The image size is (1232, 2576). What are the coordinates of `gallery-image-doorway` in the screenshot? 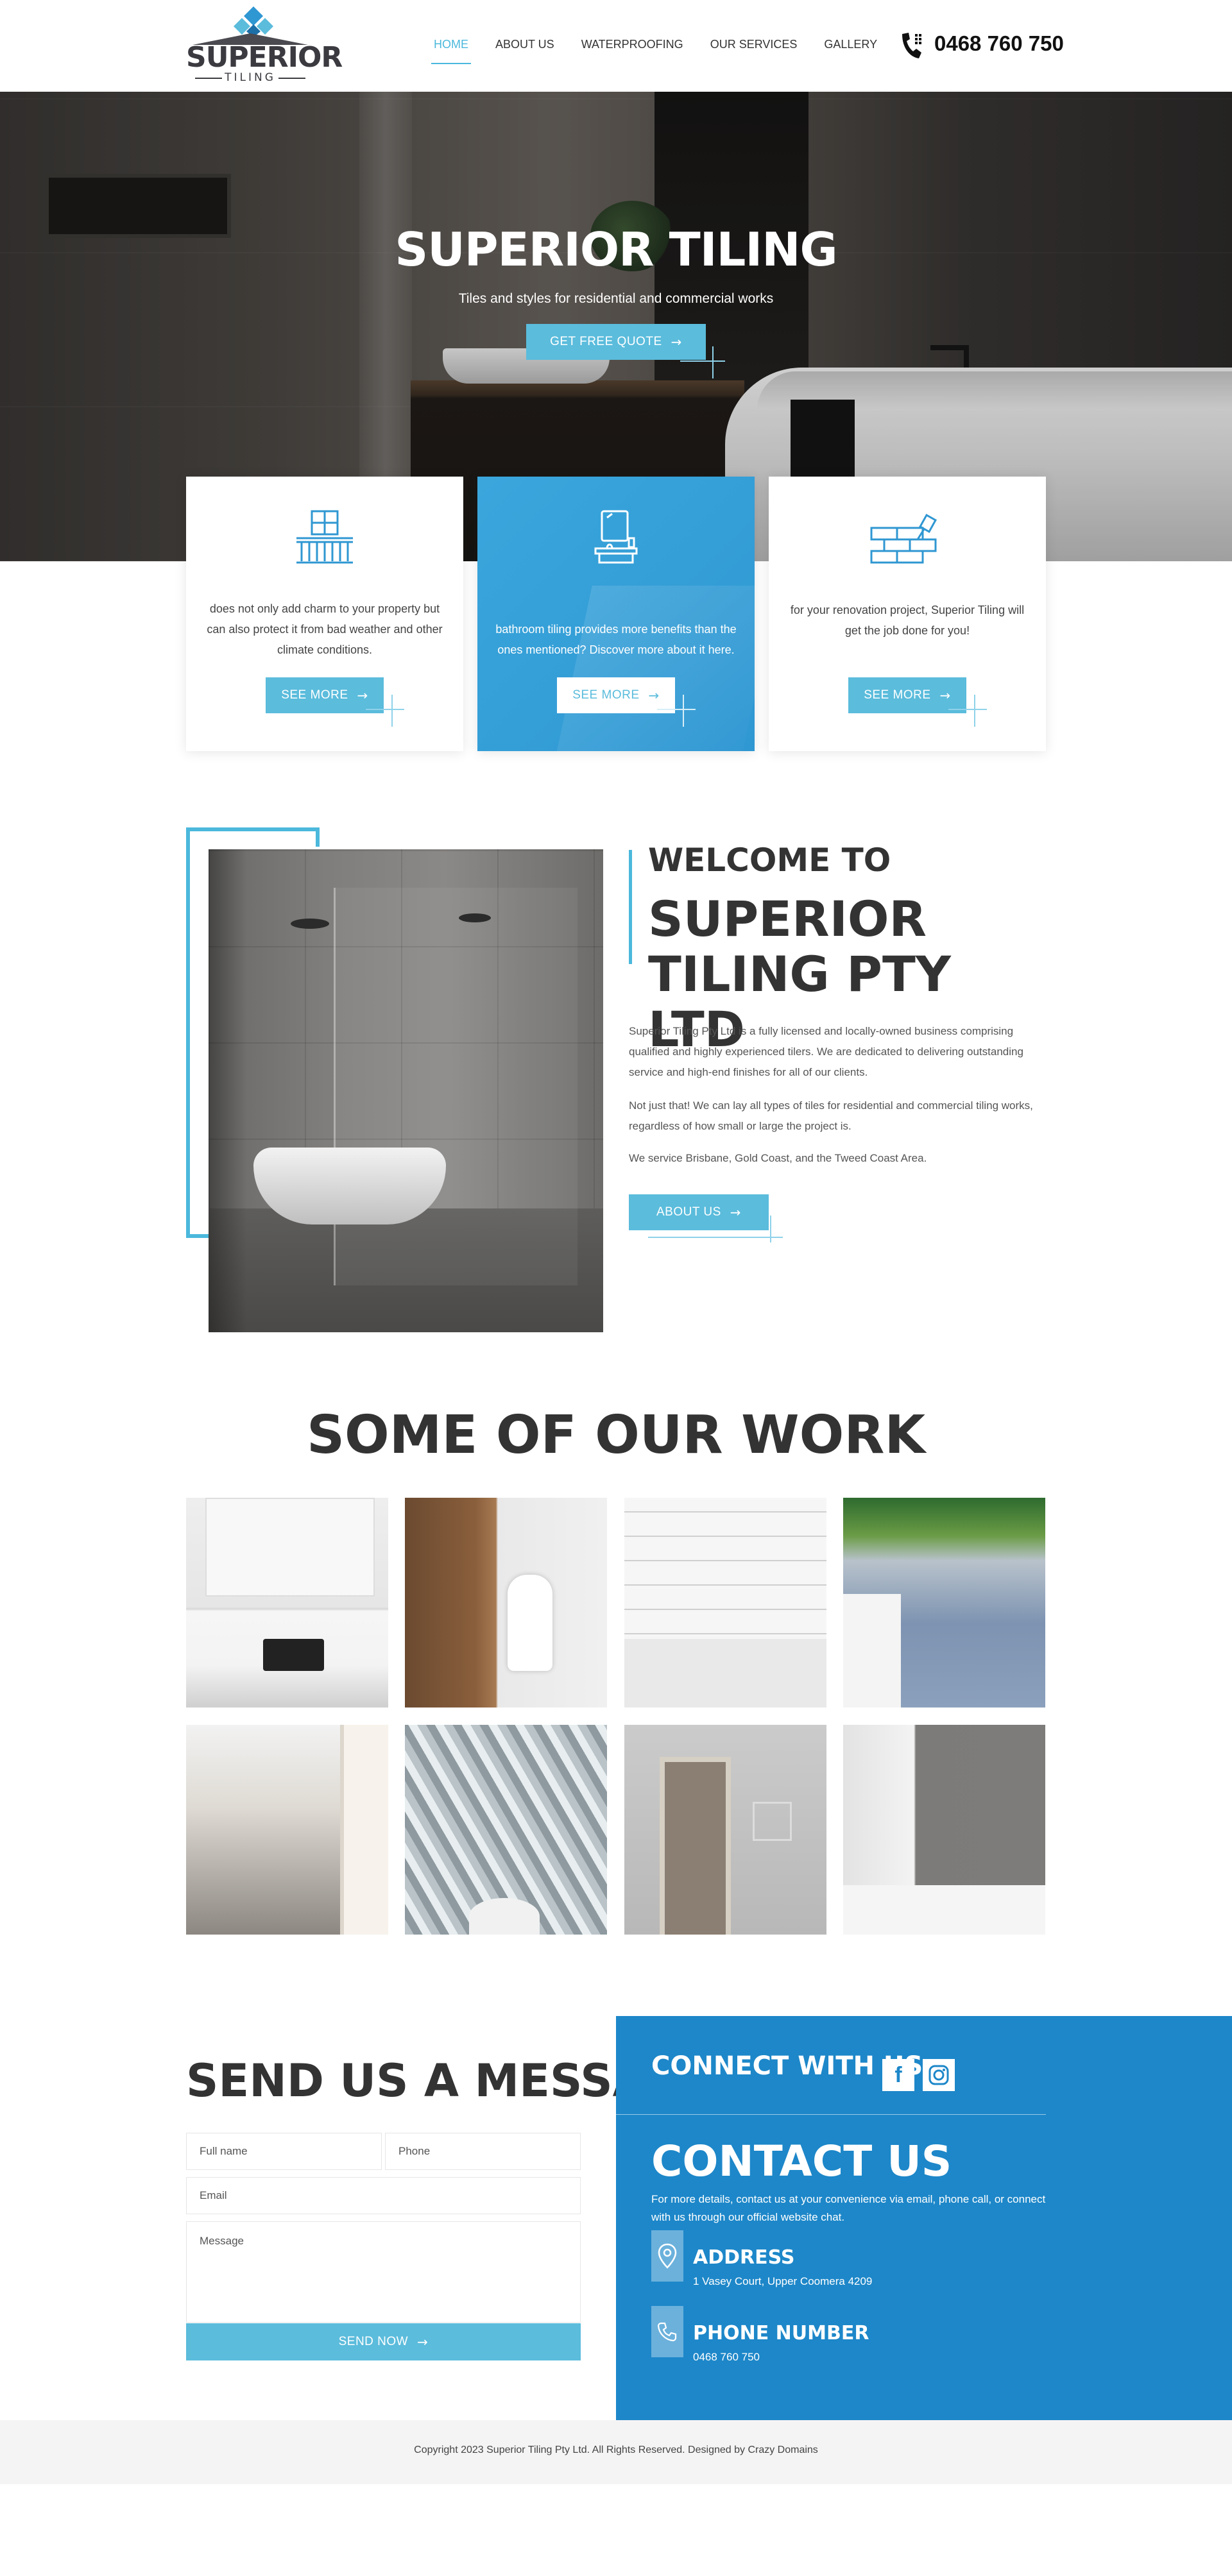 It's located at (725, 1830).